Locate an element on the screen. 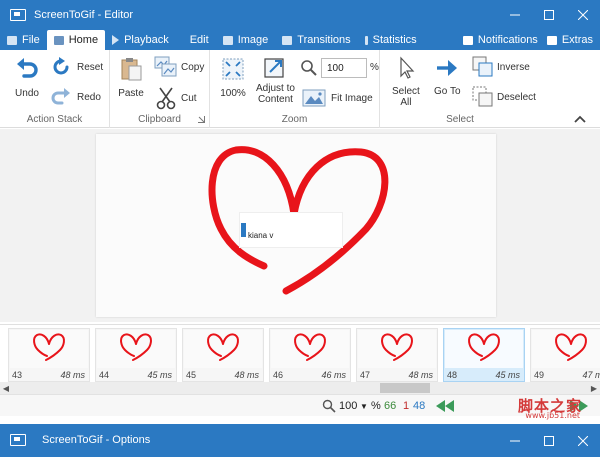  paste-button: Paste is located at coordinates (131, 77).